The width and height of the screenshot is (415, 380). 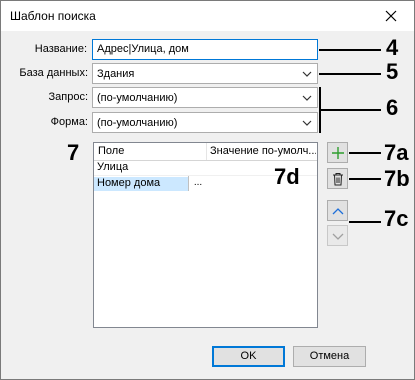 What do you see at coordinates (137, 98) in the screenshot?
I see `query-select-value: (по-умолчанию)` at bounding box center [137, 98].